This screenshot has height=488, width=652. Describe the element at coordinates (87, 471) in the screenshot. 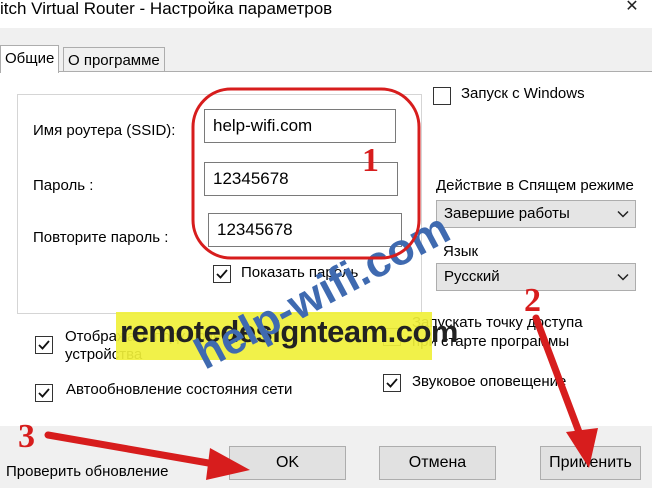

I see `check-update-link: Проверить обновление` at that location.